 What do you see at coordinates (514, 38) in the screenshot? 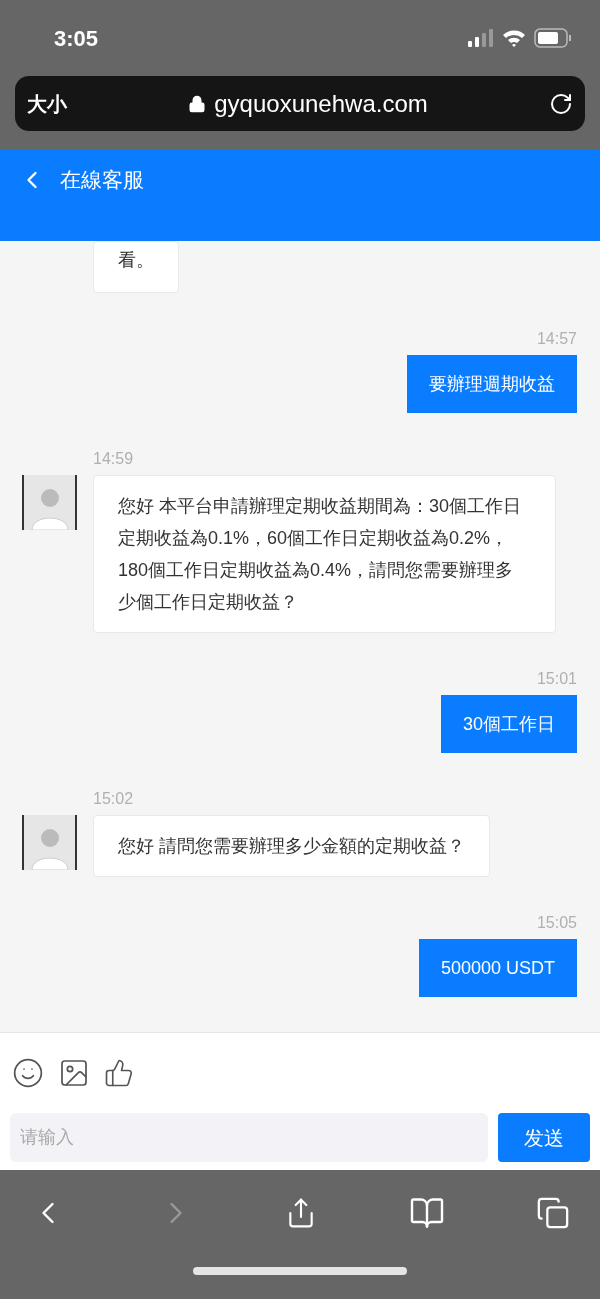
I see `wifi-icon` at bounding box center [514, 38].